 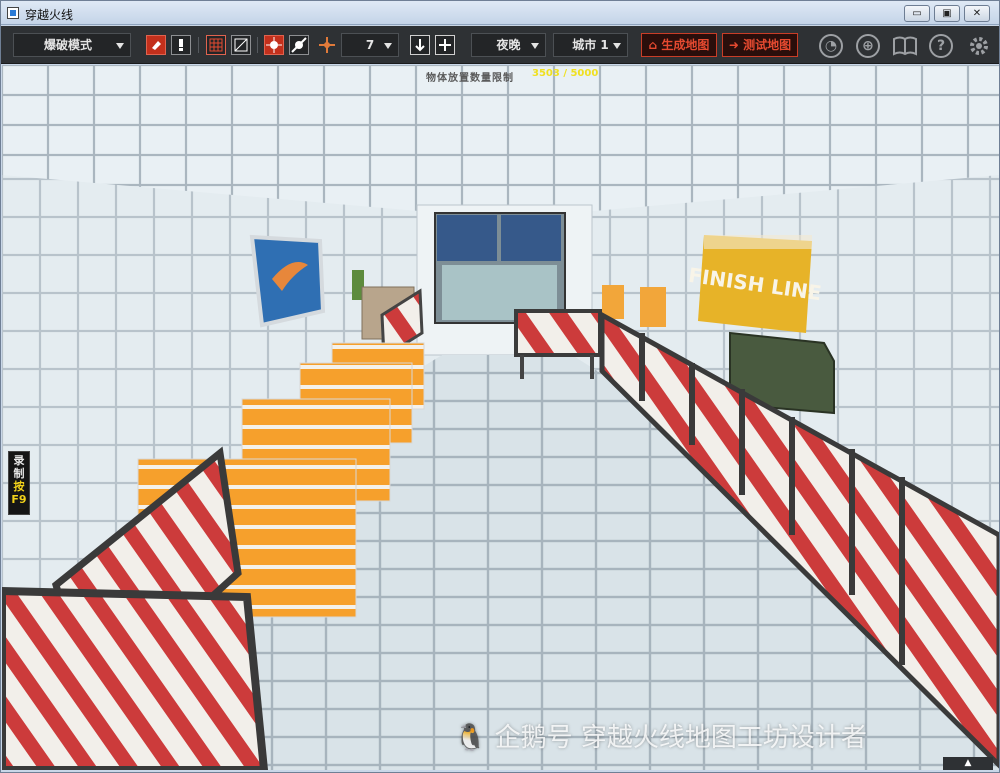 What do you see at coordinates (680, 738) in the screenshot?
I see `watermark-label: 企鹅号 穿越火线地图工坊设计者` at bounding box center [680, 738].